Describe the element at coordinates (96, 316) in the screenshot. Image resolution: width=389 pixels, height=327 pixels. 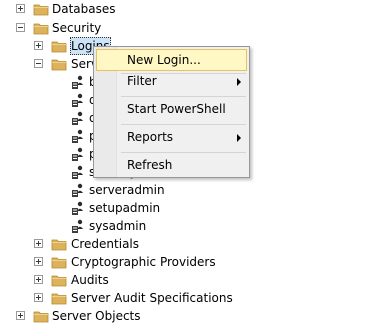
I see `tree-node-label: Server Objects` at that location.